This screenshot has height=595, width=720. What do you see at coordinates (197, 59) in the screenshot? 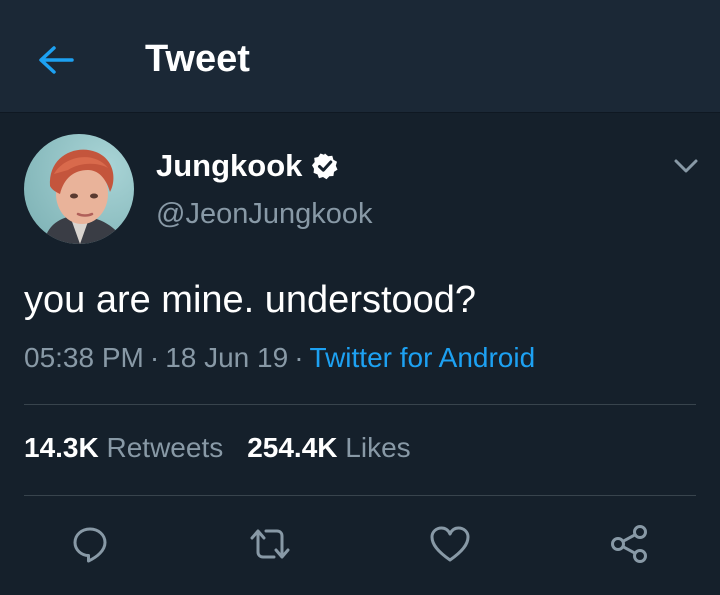
I see `page-title: Tweet` at bounding box center [197, 59].